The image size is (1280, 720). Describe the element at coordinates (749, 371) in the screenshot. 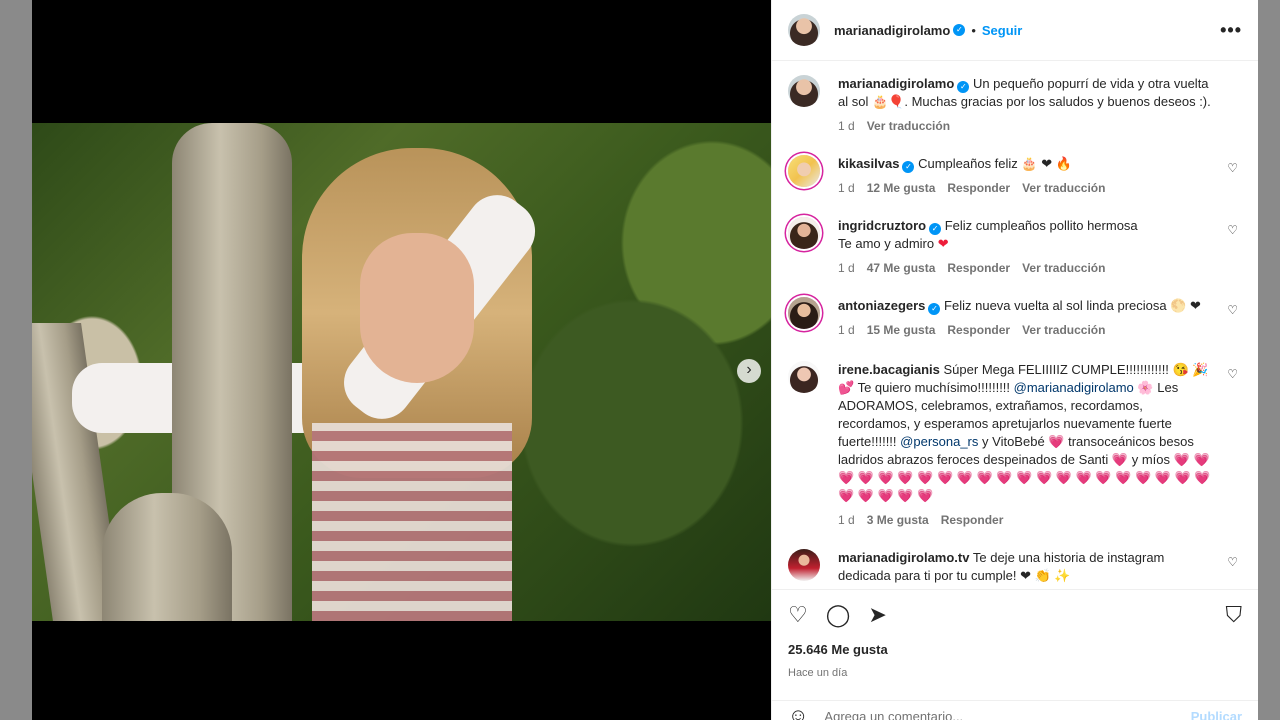

I see `carousel-next-button: ›` at that location.